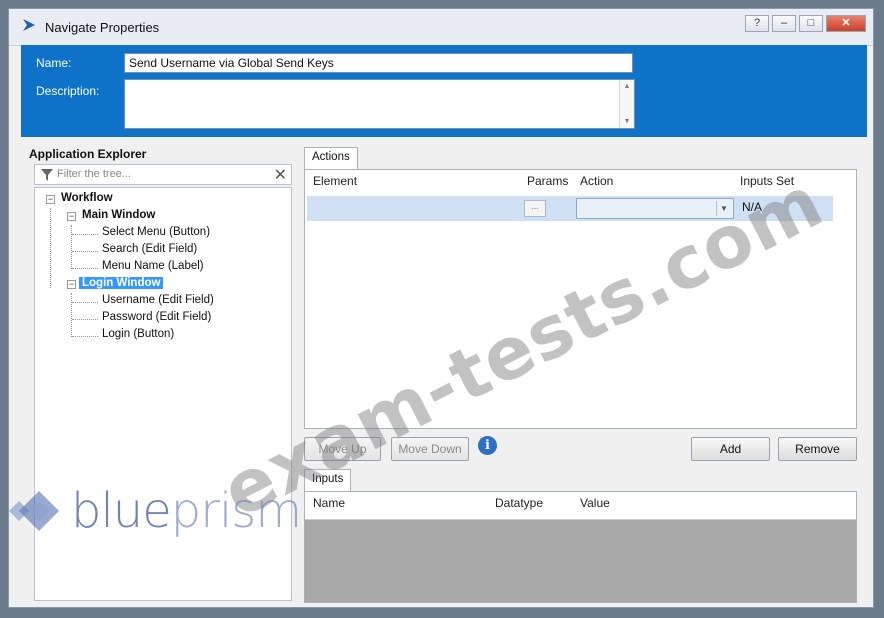 Image resolution: width=884 pixels, height=618 pixels. I want to click on tree-node-select-menu: Select Menu (Button), so click(156, 232).